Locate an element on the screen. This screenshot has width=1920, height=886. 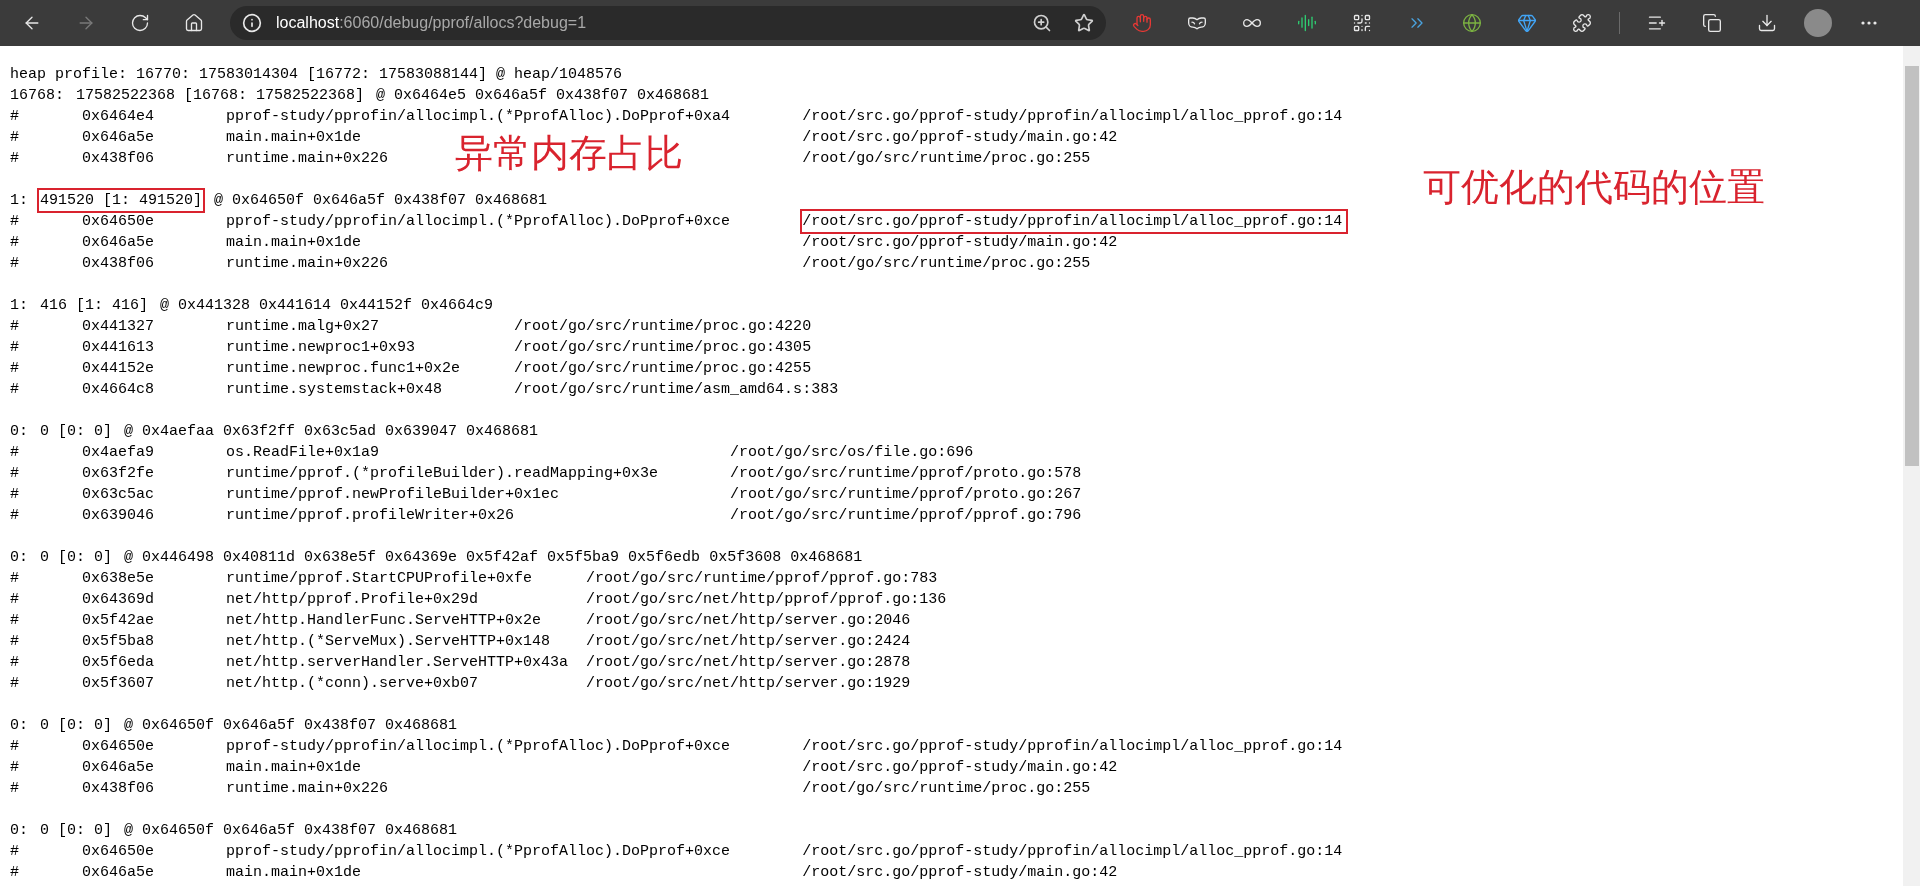
info-icon is located at coordinates (252, 23).